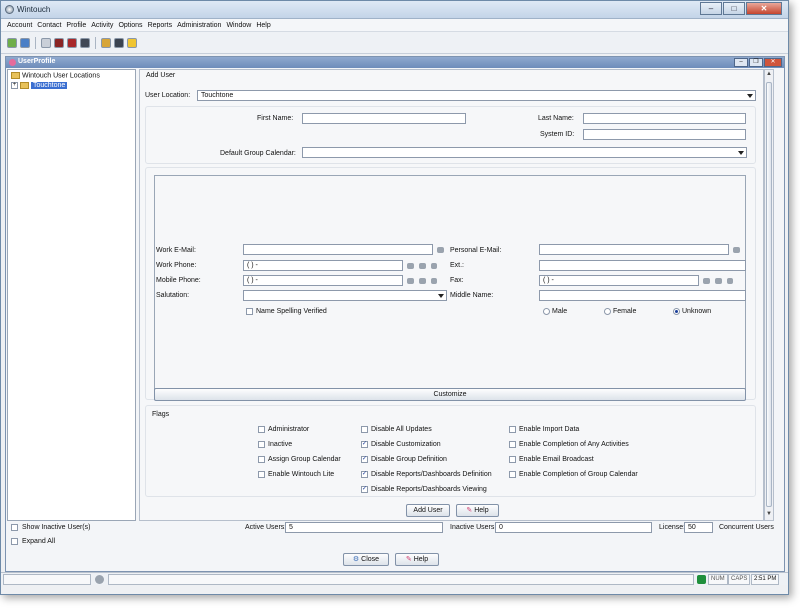  I want to click on flag-wintouch-lite-label: Enable Wintouch Lite, so click(301, 474).